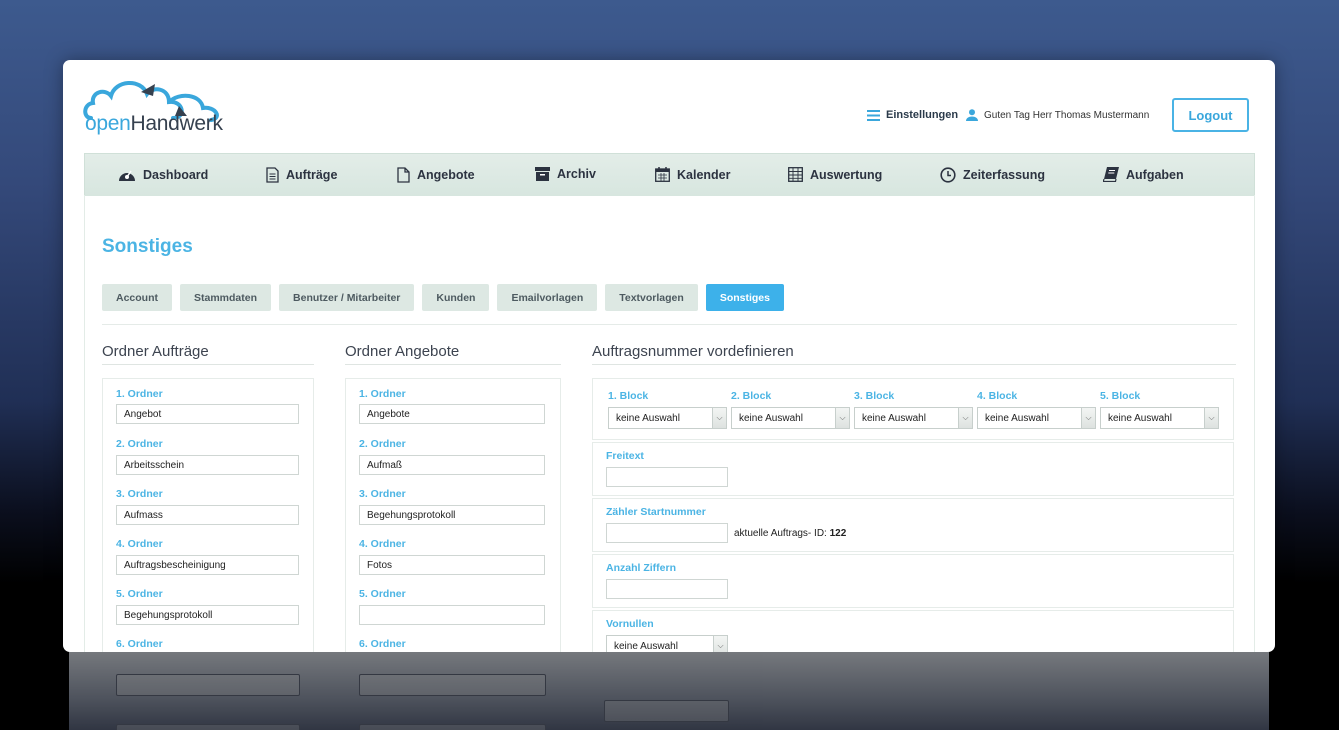 This screenshot has height=730, width=1339. What do you see at coordinates (625, 456) in the screenshot?
I see `freitext-label: Freitext` at bounding box center [625, 456].